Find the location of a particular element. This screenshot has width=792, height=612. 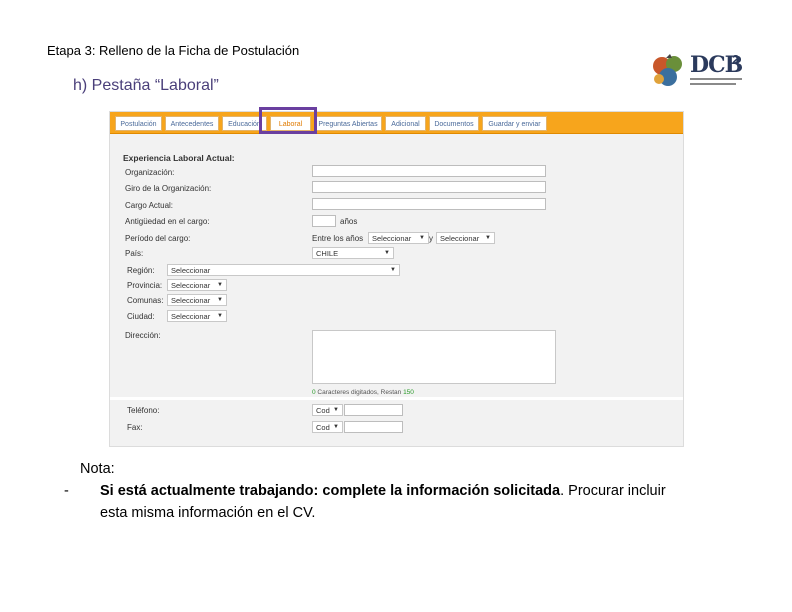

periodo-to-select: Seleccionar ▼ is located at coordinates (465, 238).